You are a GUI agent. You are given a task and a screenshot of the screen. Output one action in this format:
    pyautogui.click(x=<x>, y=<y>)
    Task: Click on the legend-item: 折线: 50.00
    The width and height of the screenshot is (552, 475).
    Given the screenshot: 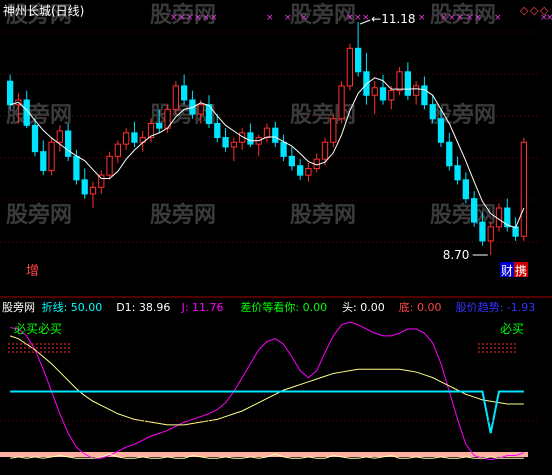 What is the action you would take?
    pyautogui.click(x=72, y=307)
    